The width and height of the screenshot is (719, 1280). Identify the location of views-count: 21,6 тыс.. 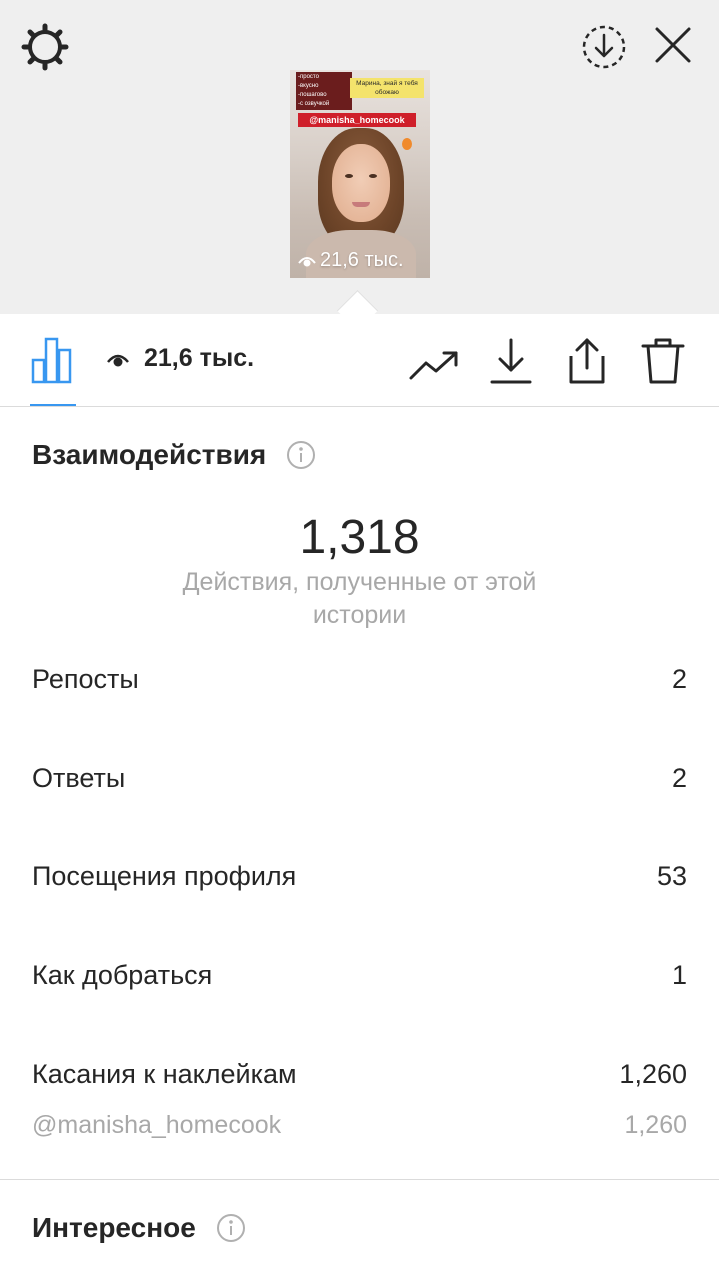
(180, 358).